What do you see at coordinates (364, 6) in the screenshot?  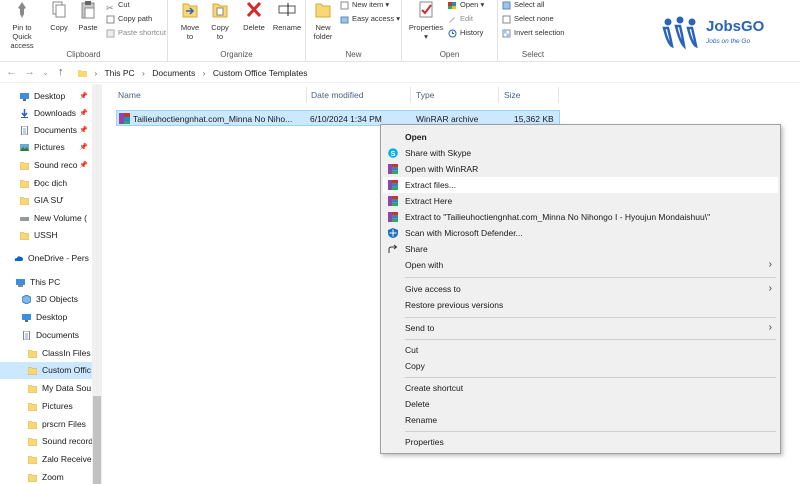 I see `new-item-button: New item ▾` at bounding box center [364, 6].